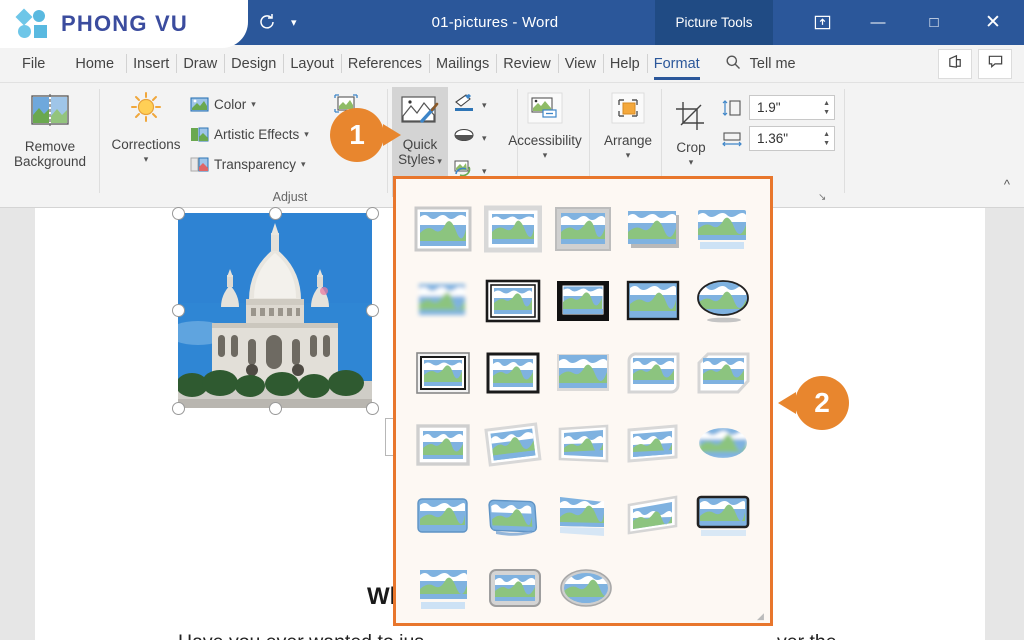 This screenshot has height=640, width=1024. I want to click on gallery-item-thick-matte-black, so click(583, 301).